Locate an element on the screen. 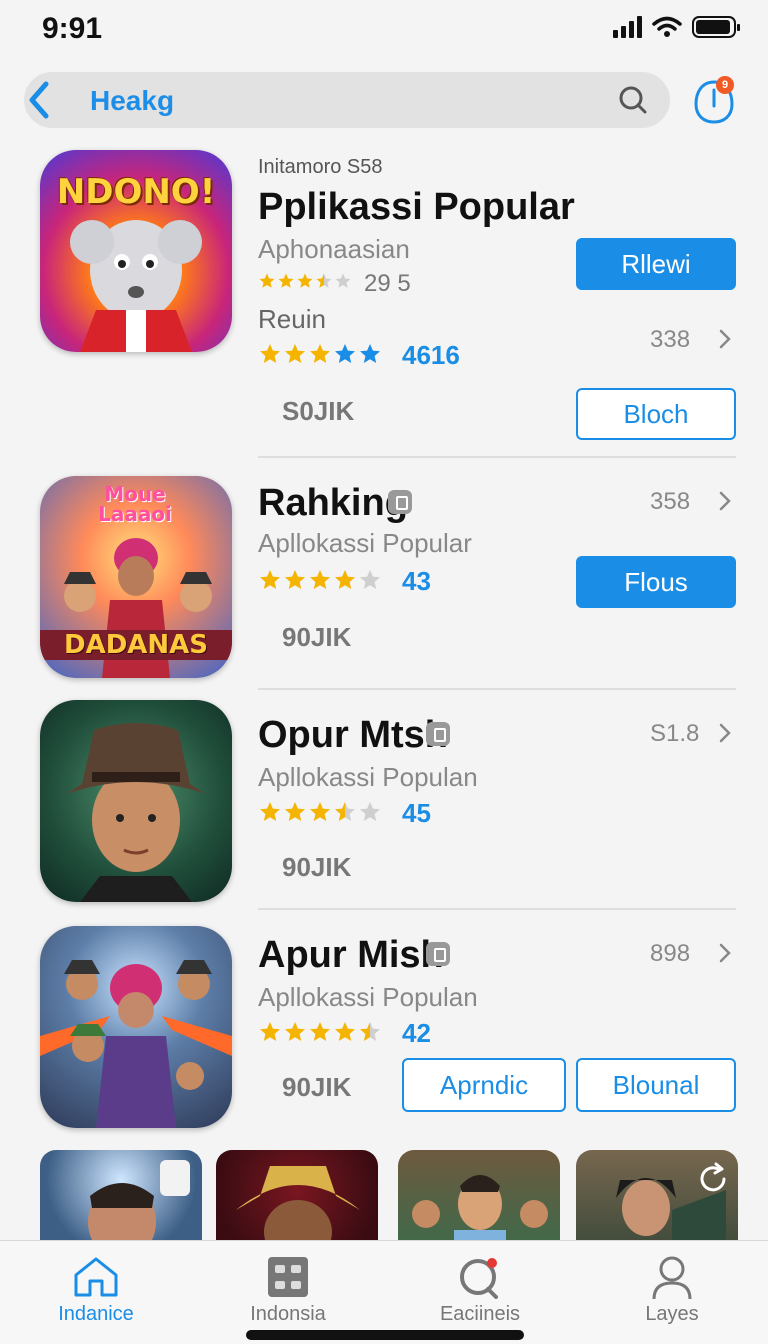 The width and height of the screenshot is (768, 1344). wifi-icon is located at coordinates (667, 26).